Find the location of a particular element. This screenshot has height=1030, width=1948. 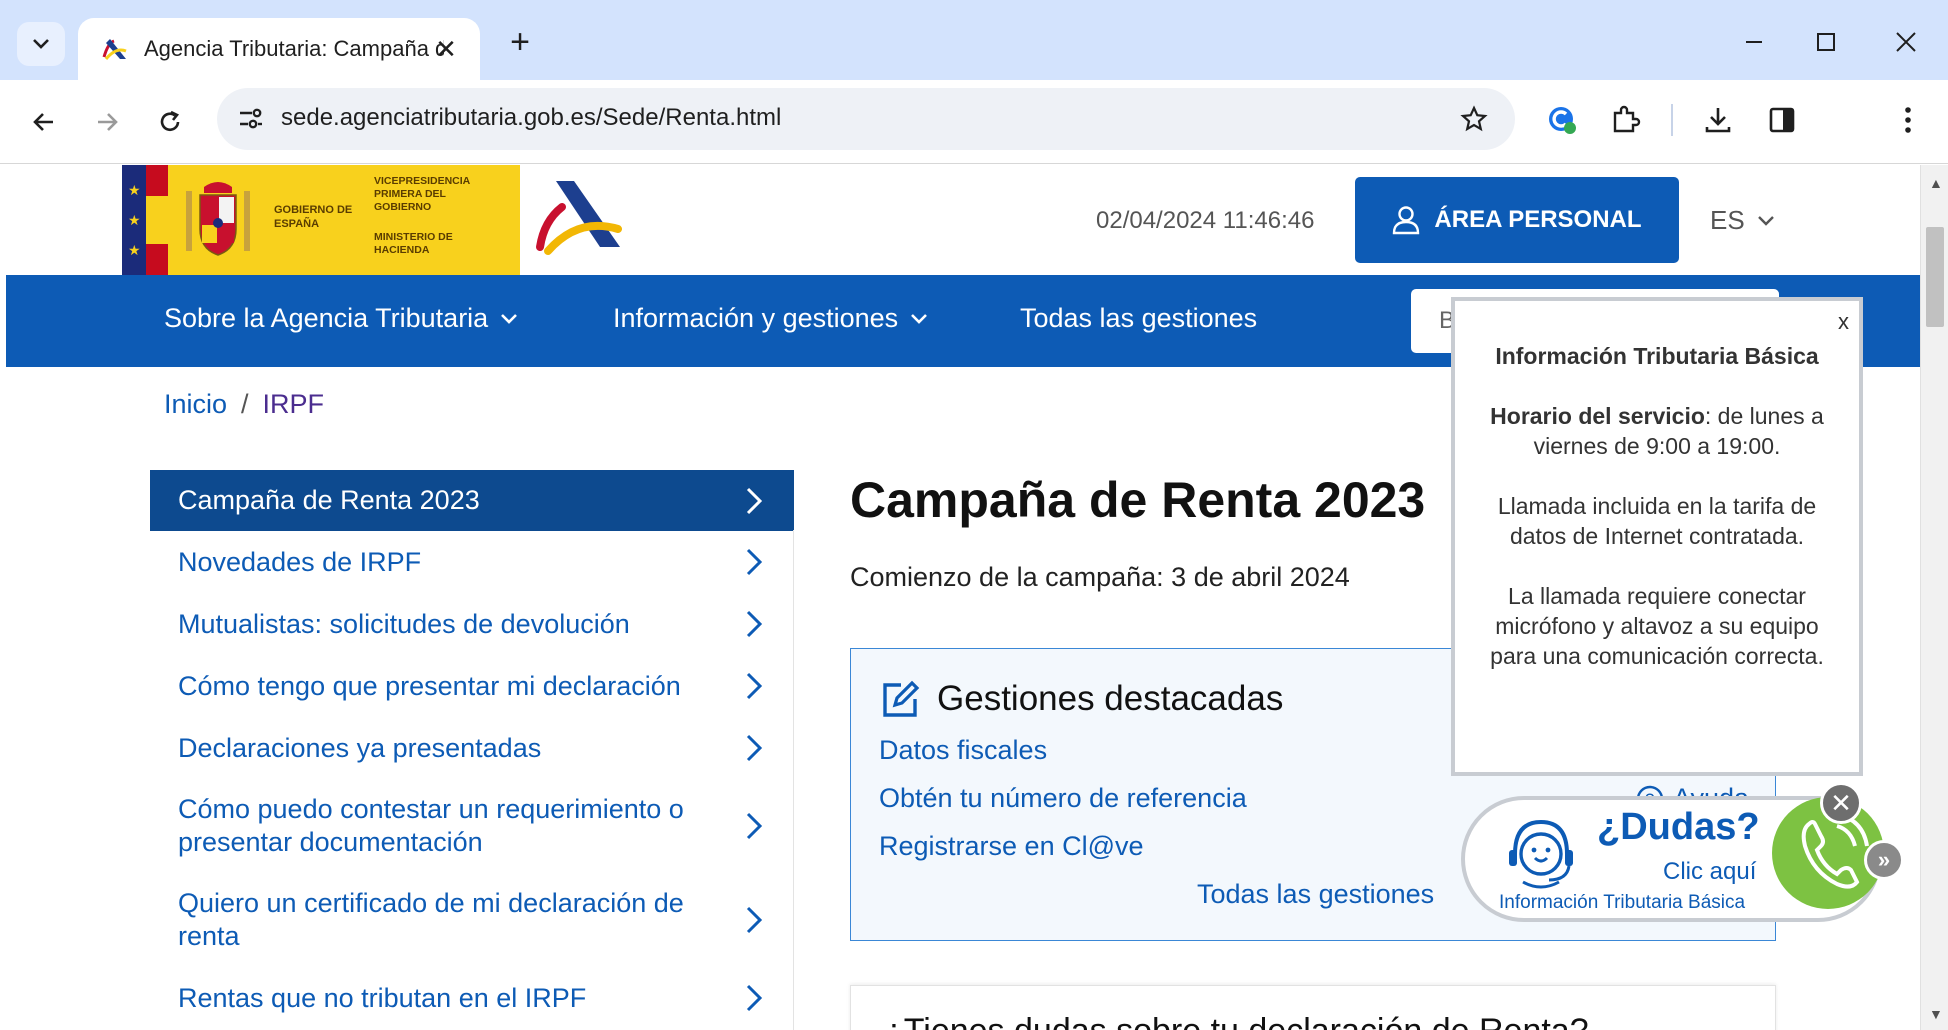

user-icon is located at coordinates (1406, 220).